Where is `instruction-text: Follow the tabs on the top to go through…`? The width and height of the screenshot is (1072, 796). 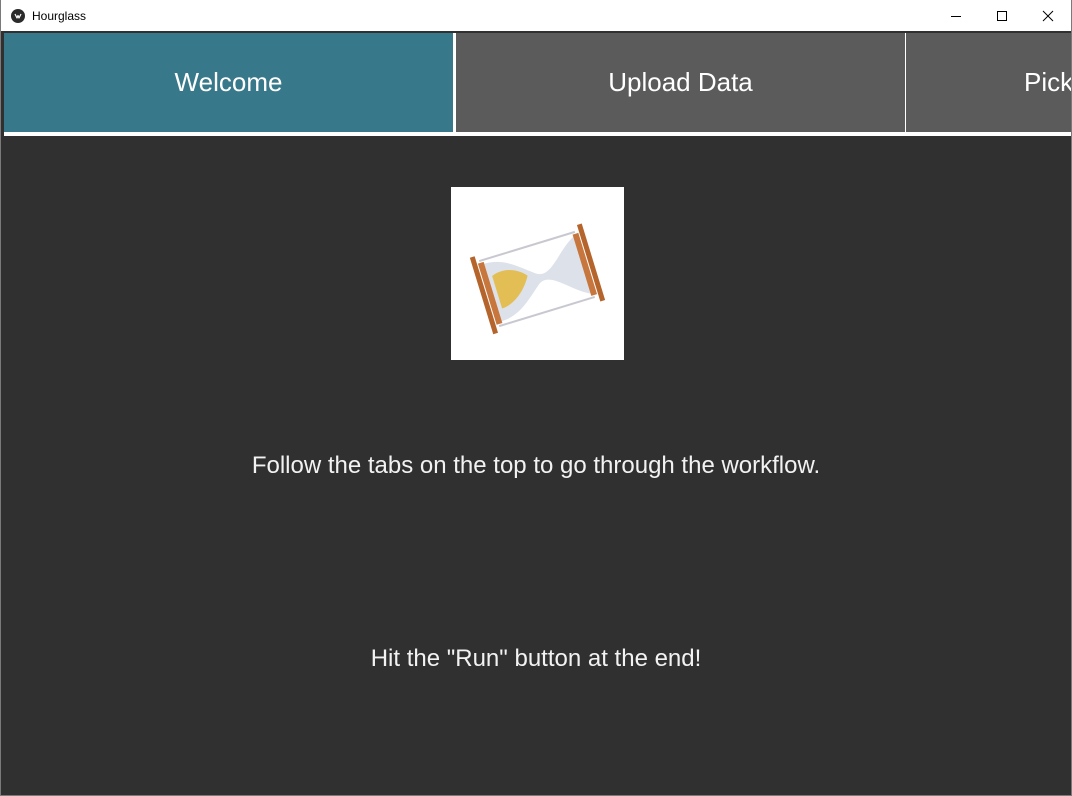 instruction-text: Follow the tabs on the top to go through… is located at coordinates (536, 465).